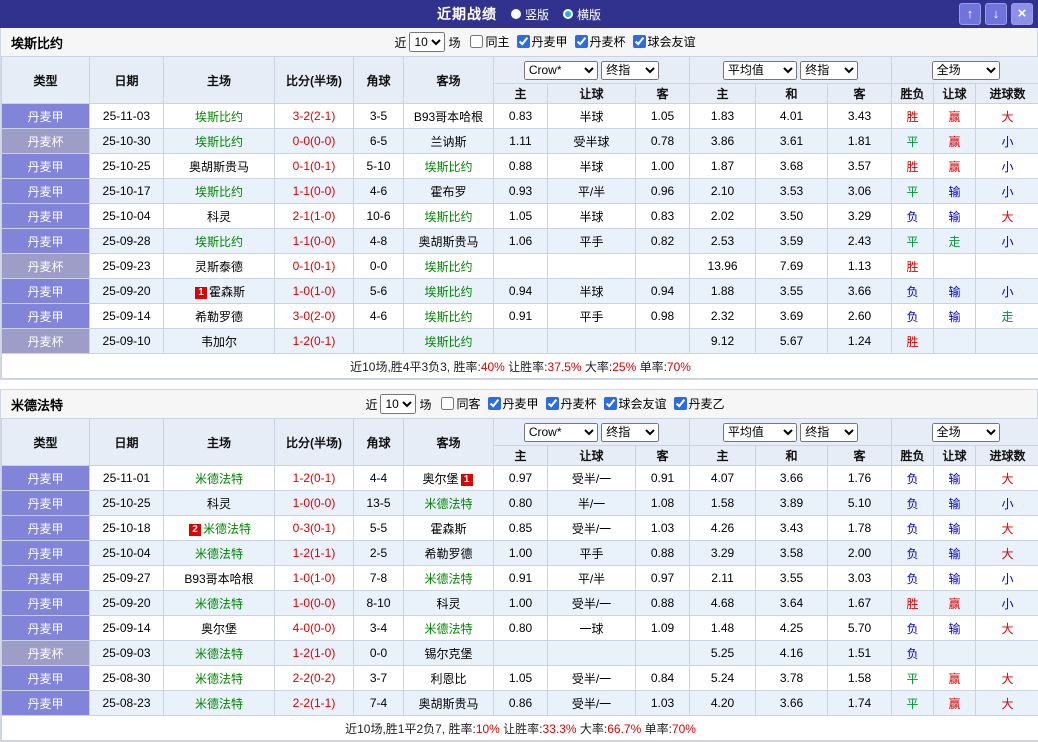 The image size is (1038, 742). Describe the element at coordinates (913, 653) in the screenshot. I see `win-lose-result-cell: 负` at that location.